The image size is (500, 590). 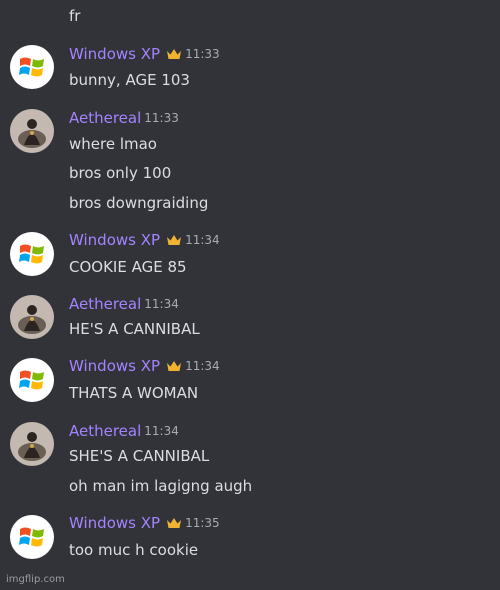 What do you see at coordinates (75, 16) in the screenshot?
I see `message-text: fr` at bounding box center [75, 16].